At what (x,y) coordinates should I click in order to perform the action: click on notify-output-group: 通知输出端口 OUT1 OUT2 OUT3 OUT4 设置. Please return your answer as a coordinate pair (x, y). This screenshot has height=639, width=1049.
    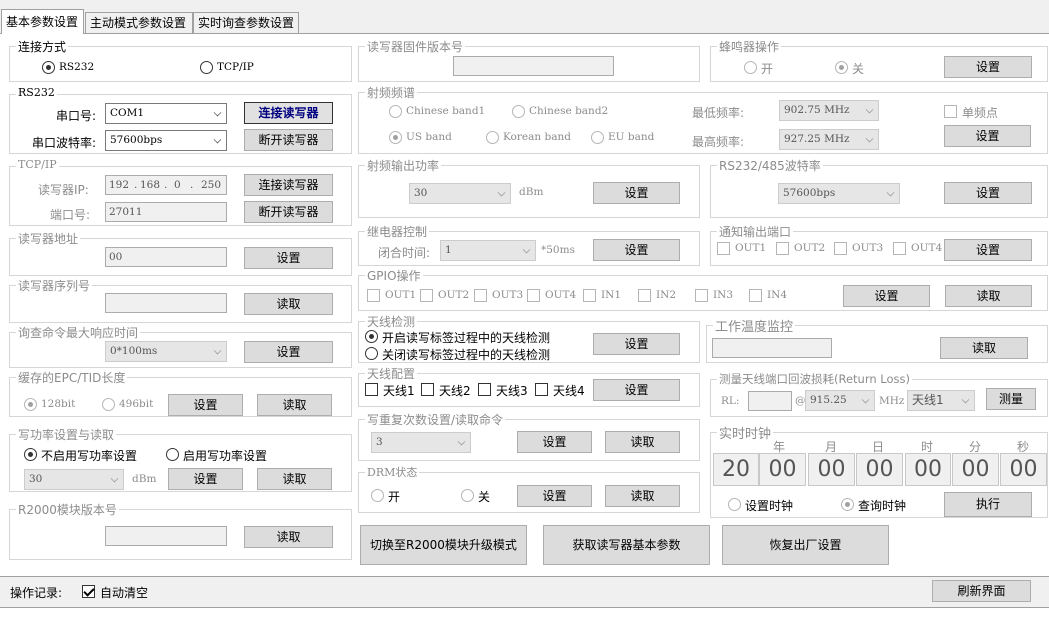
    Looking at the image, I should click on (879, 244).